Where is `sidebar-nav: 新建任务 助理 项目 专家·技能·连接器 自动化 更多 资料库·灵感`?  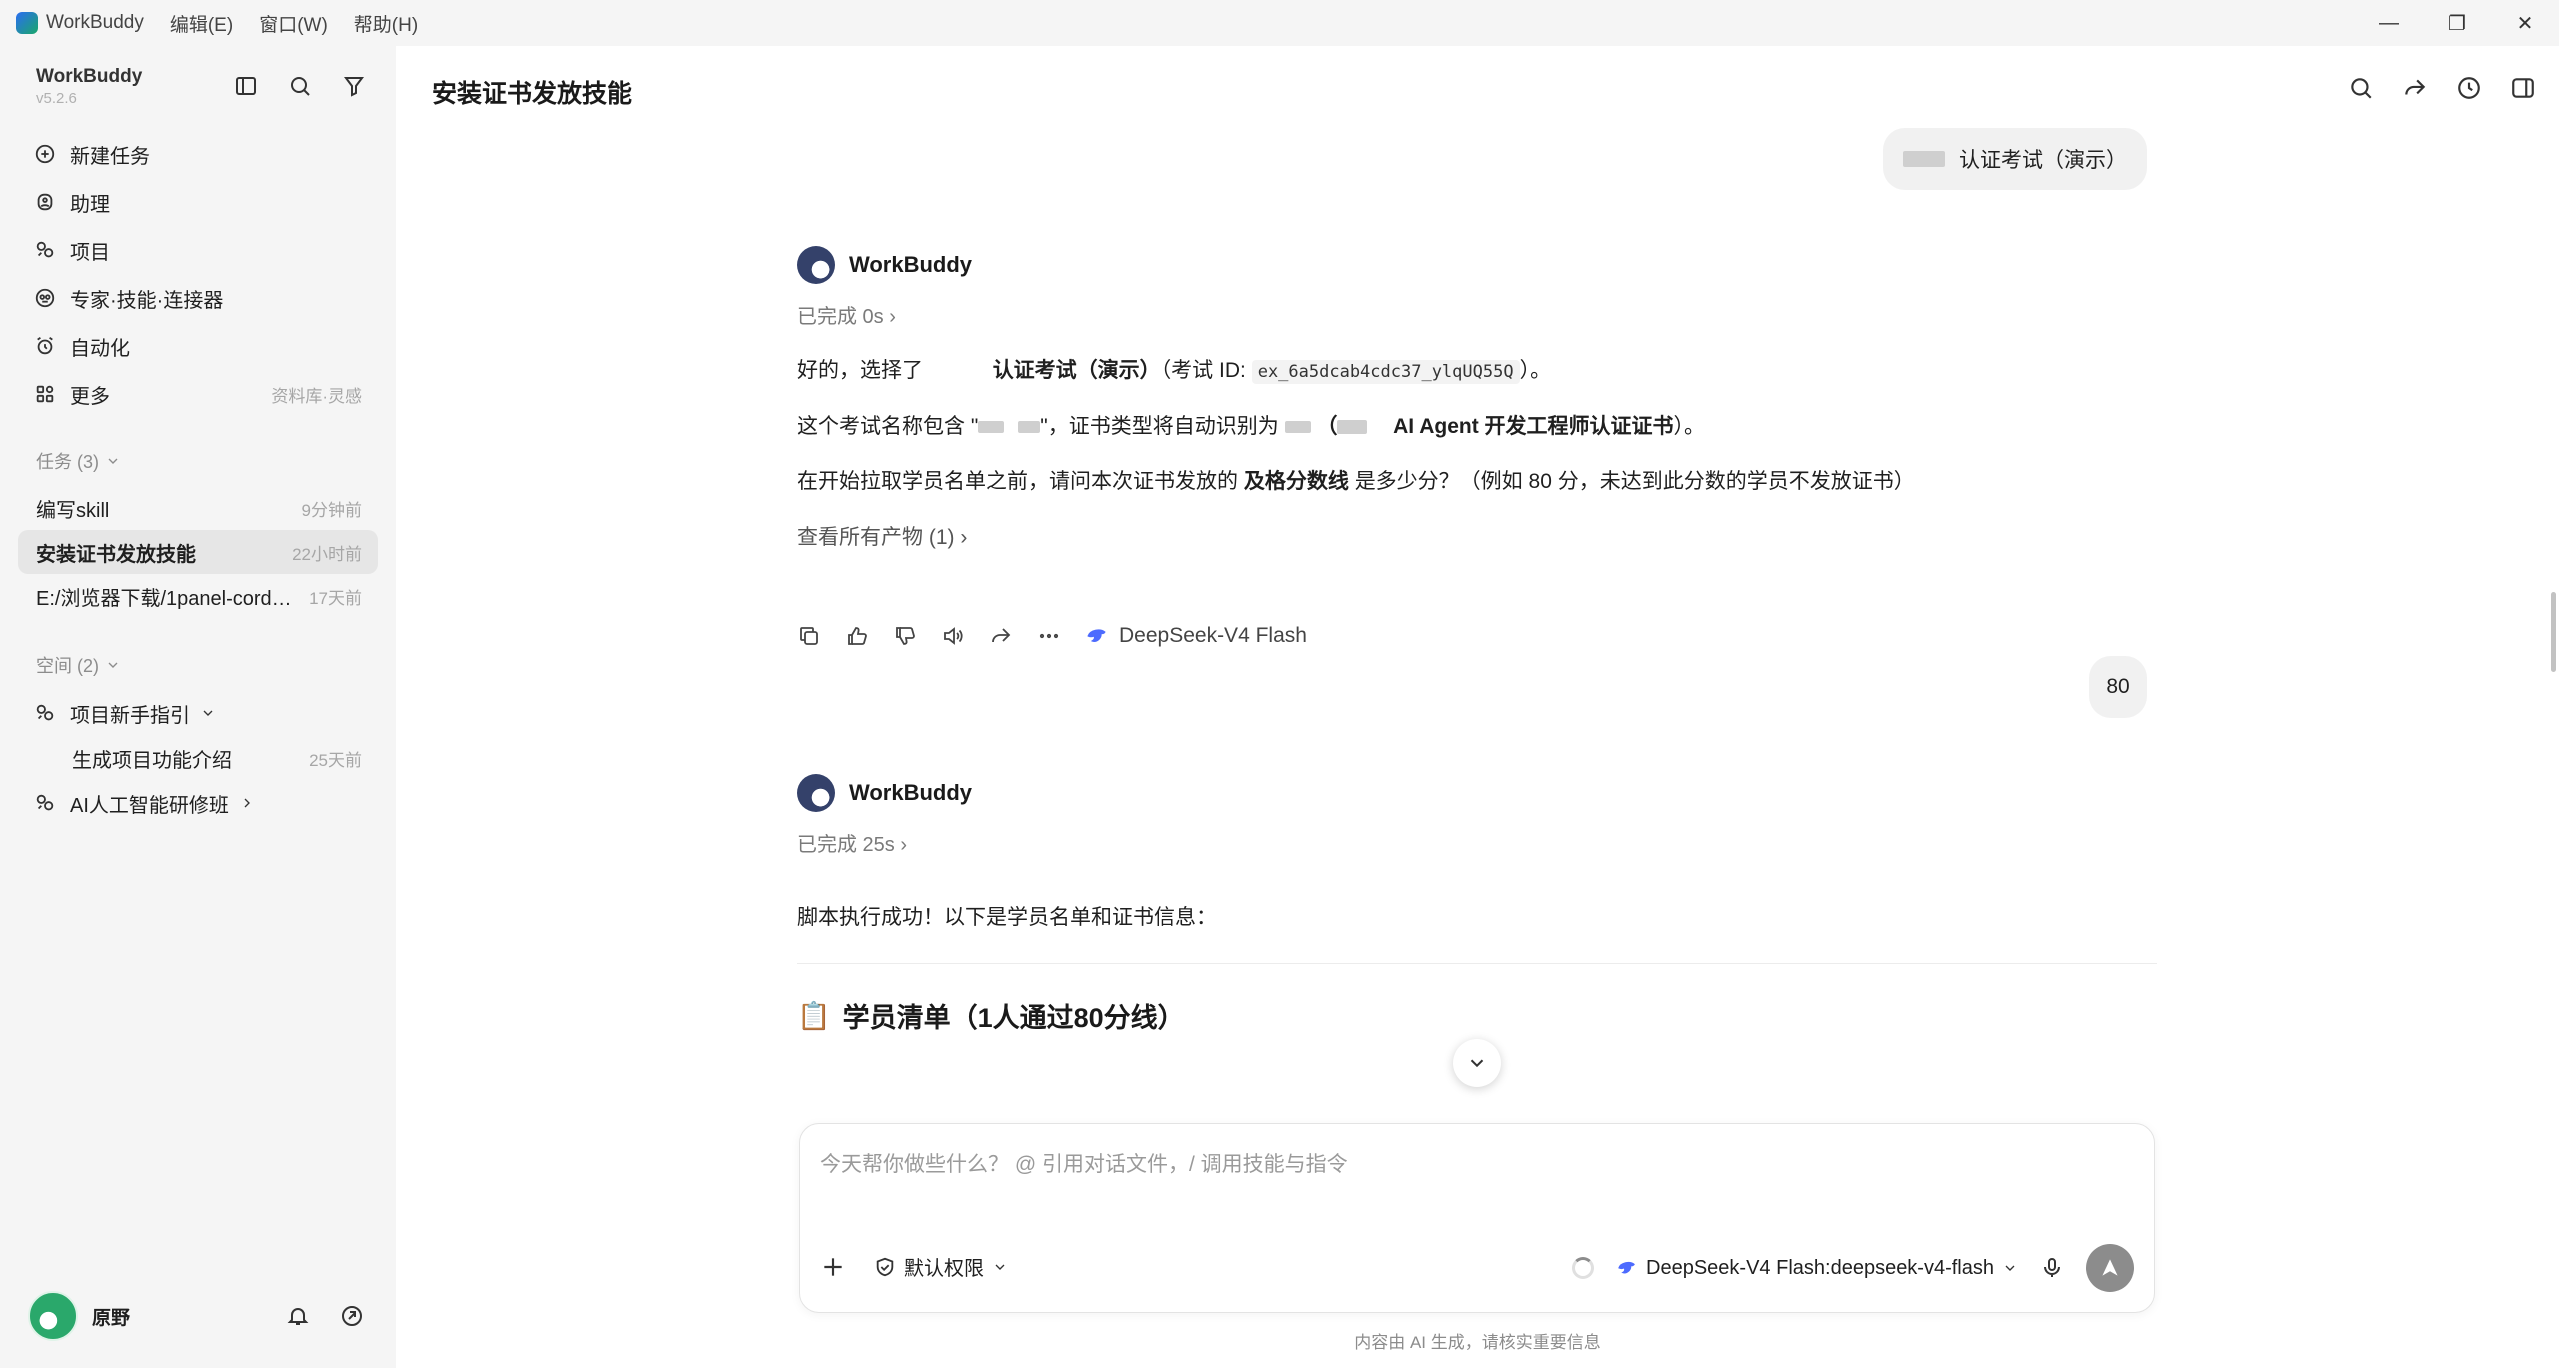 sidebar-nav: 新建任务 助理 项目 专家·技能·连接器 自动化 更多 资料库·灵感 is located at coordinates (198, 274).